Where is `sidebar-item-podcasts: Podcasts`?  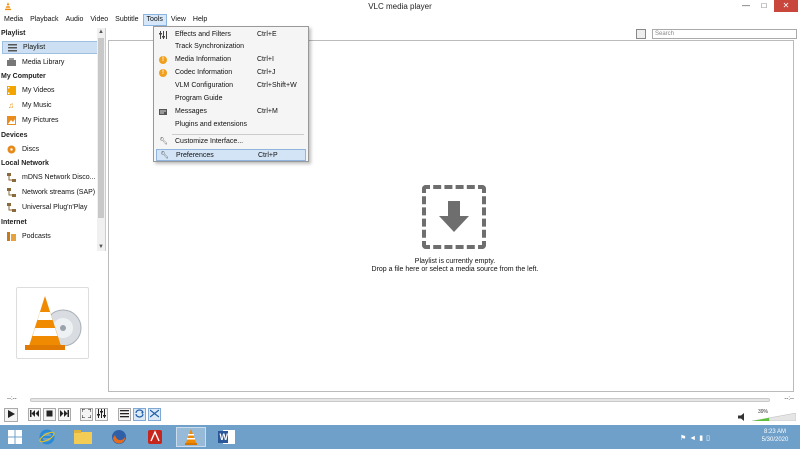 sidebar-item-podcasts: Podcasts is located at coordinates (50, 236).